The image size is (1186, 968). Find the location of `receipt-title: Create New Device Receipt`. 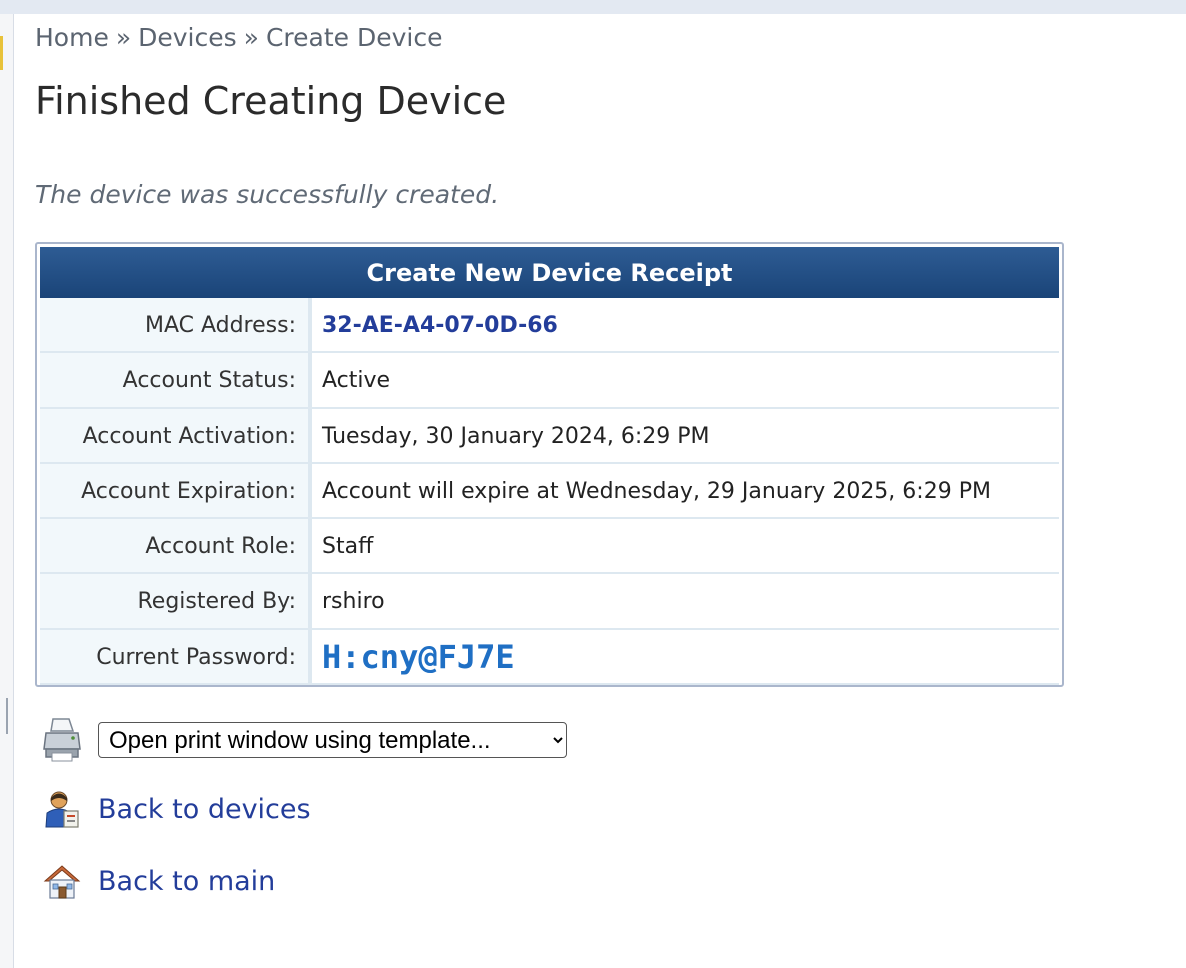

receipt-title: Create New Device Receipt is located at coordinates (549, 272).